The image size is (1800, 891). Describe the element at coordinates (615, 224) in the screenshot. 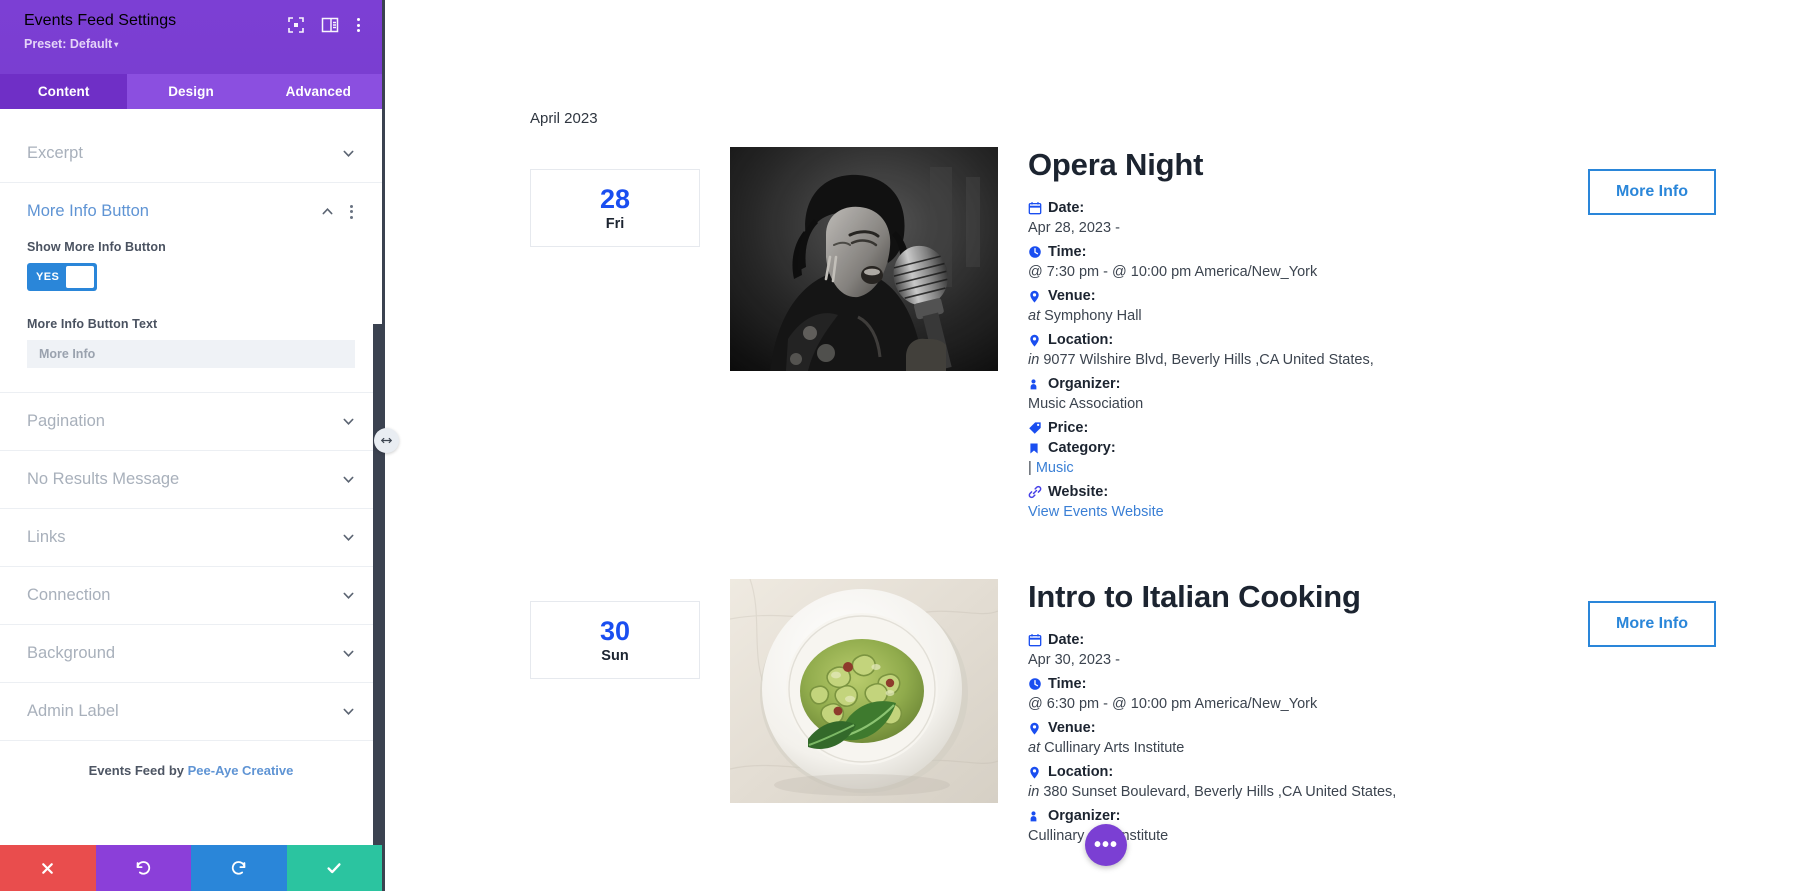

I see `event-dow: Fri` at that location.